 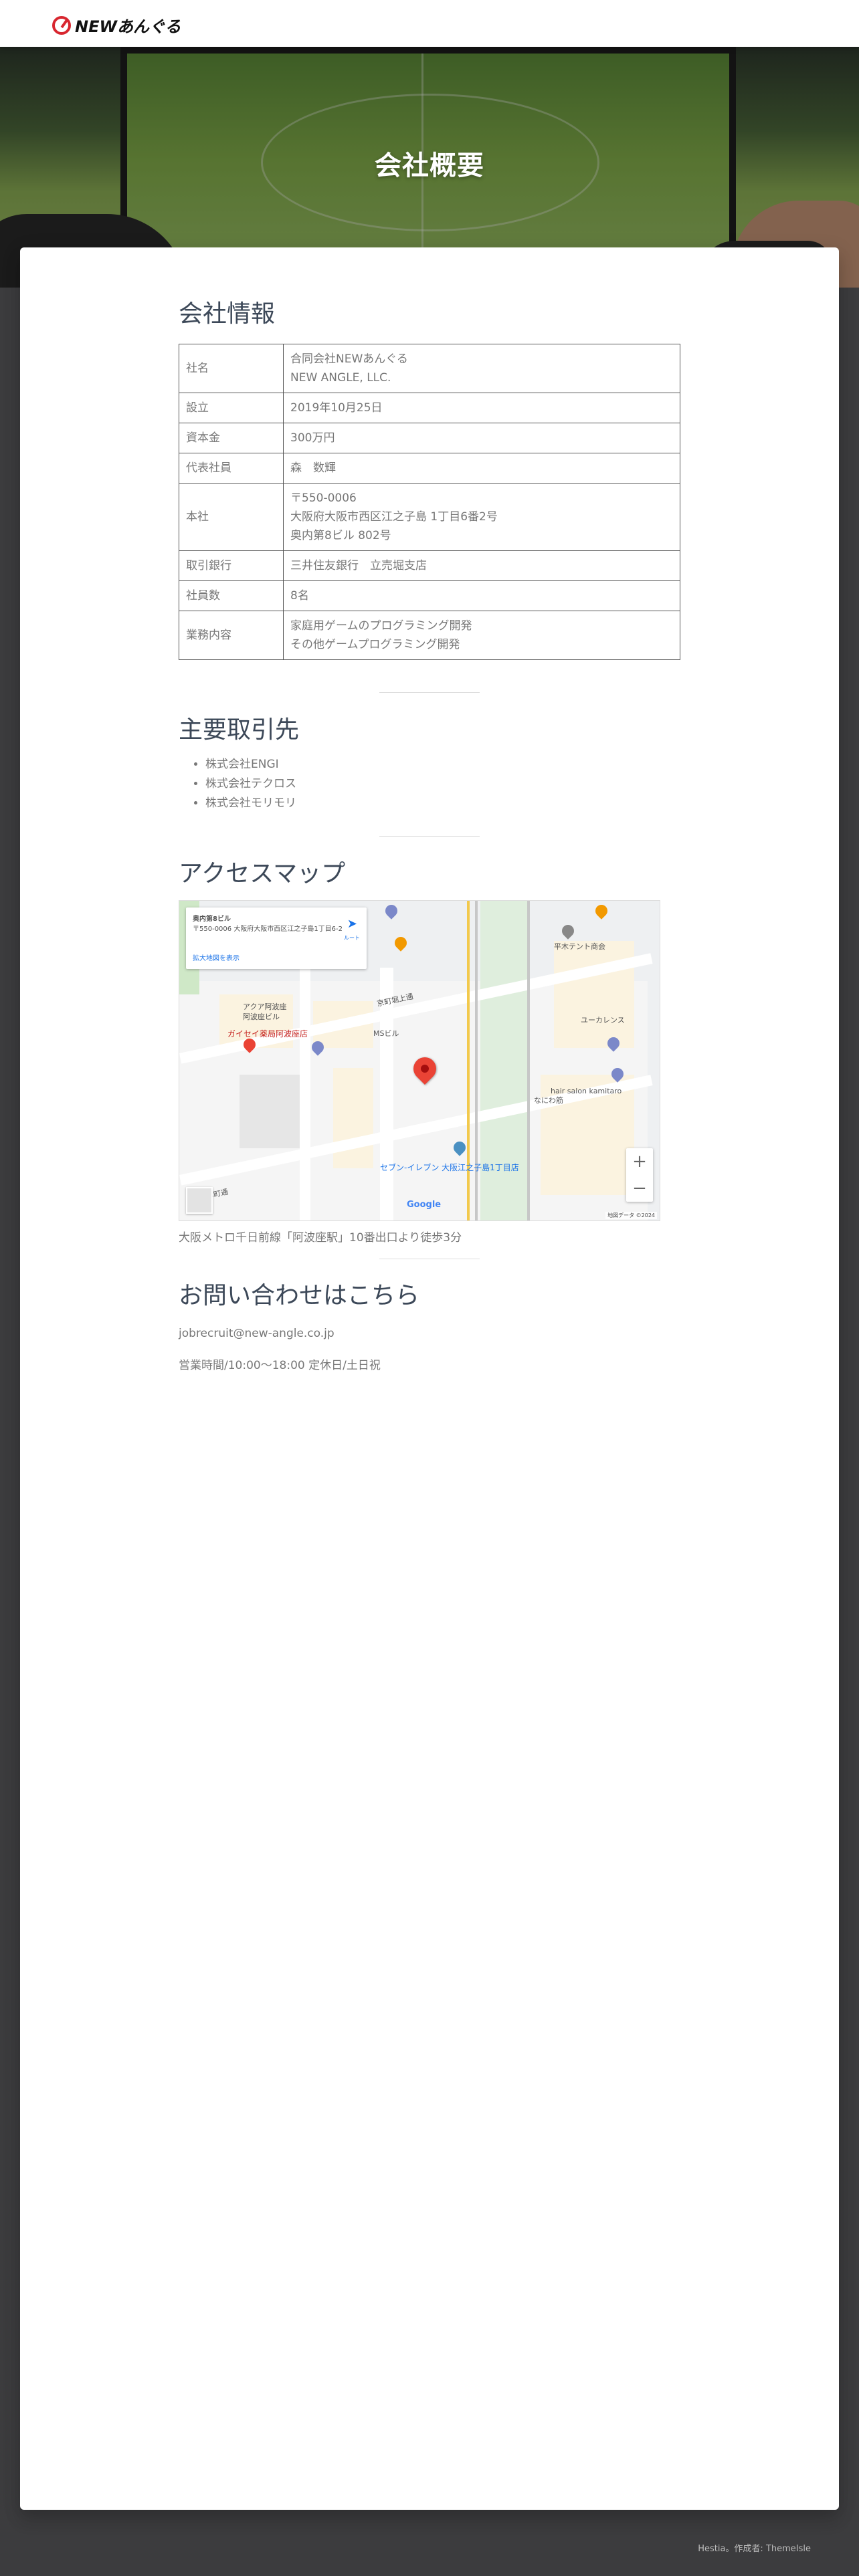 I want to click on directions-label: ルート, so click(x=352, y=938).